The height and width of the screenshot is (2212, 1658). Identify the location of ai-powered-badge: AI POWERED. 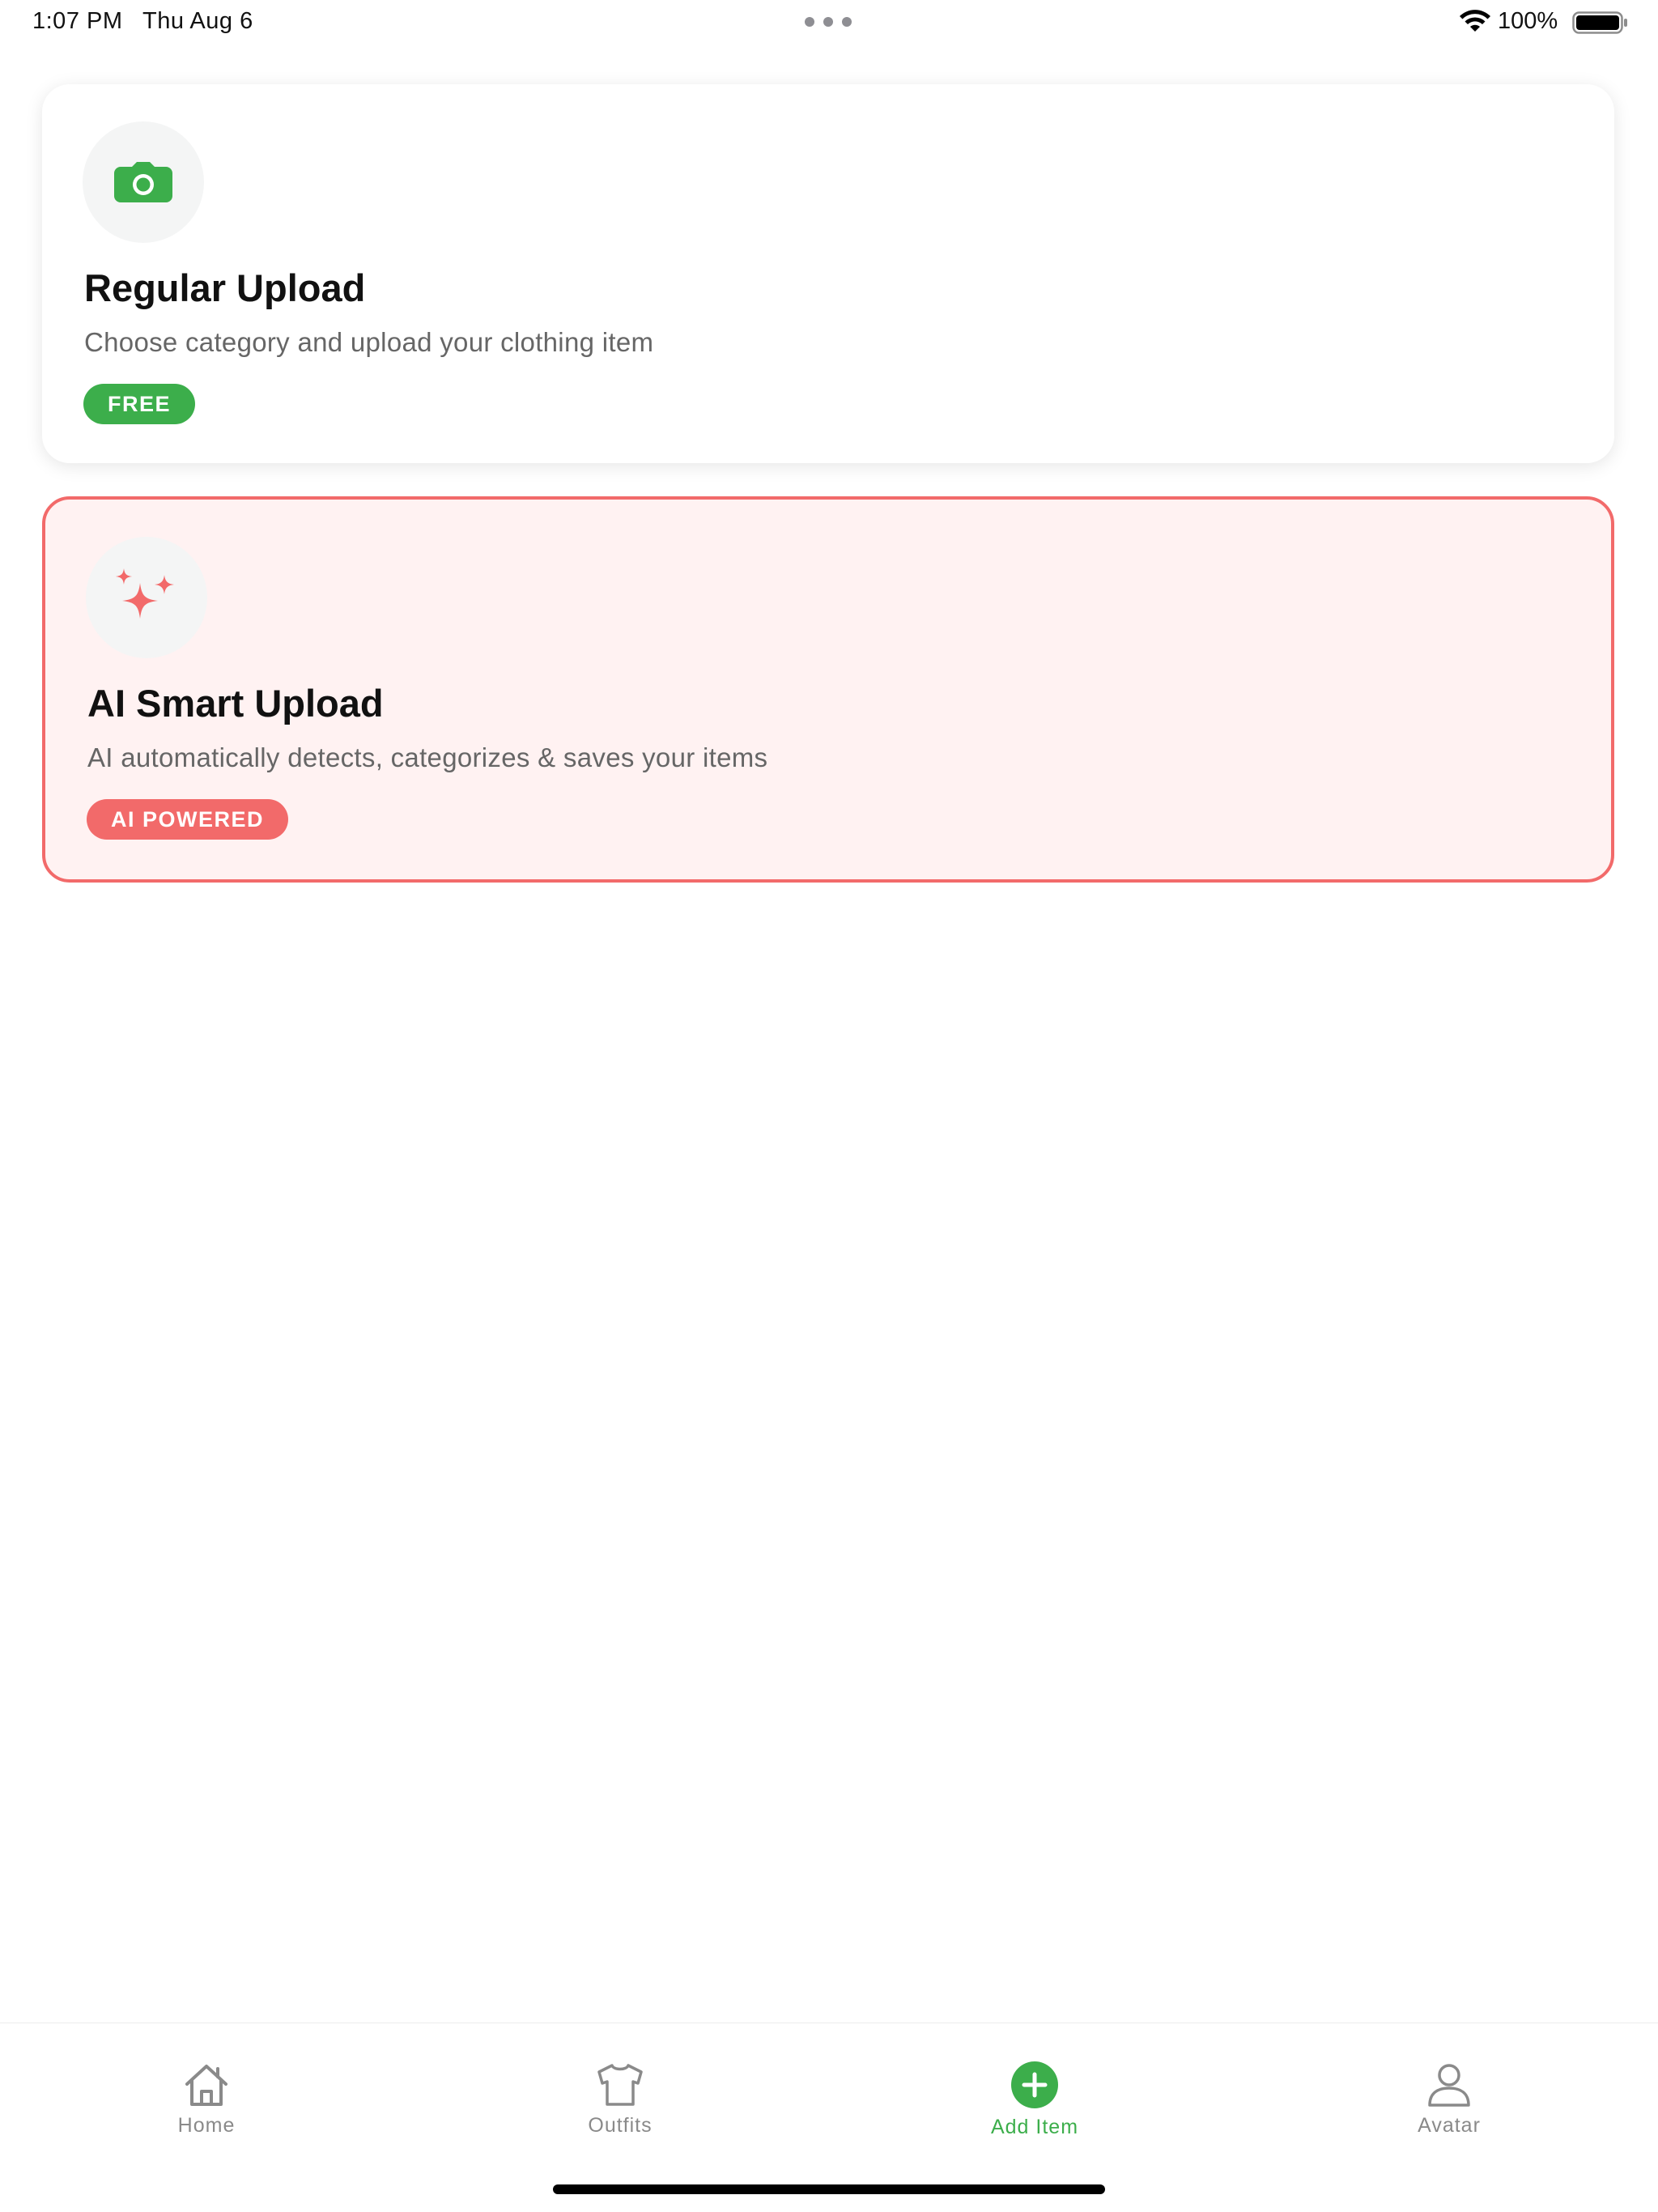
(188, 820).